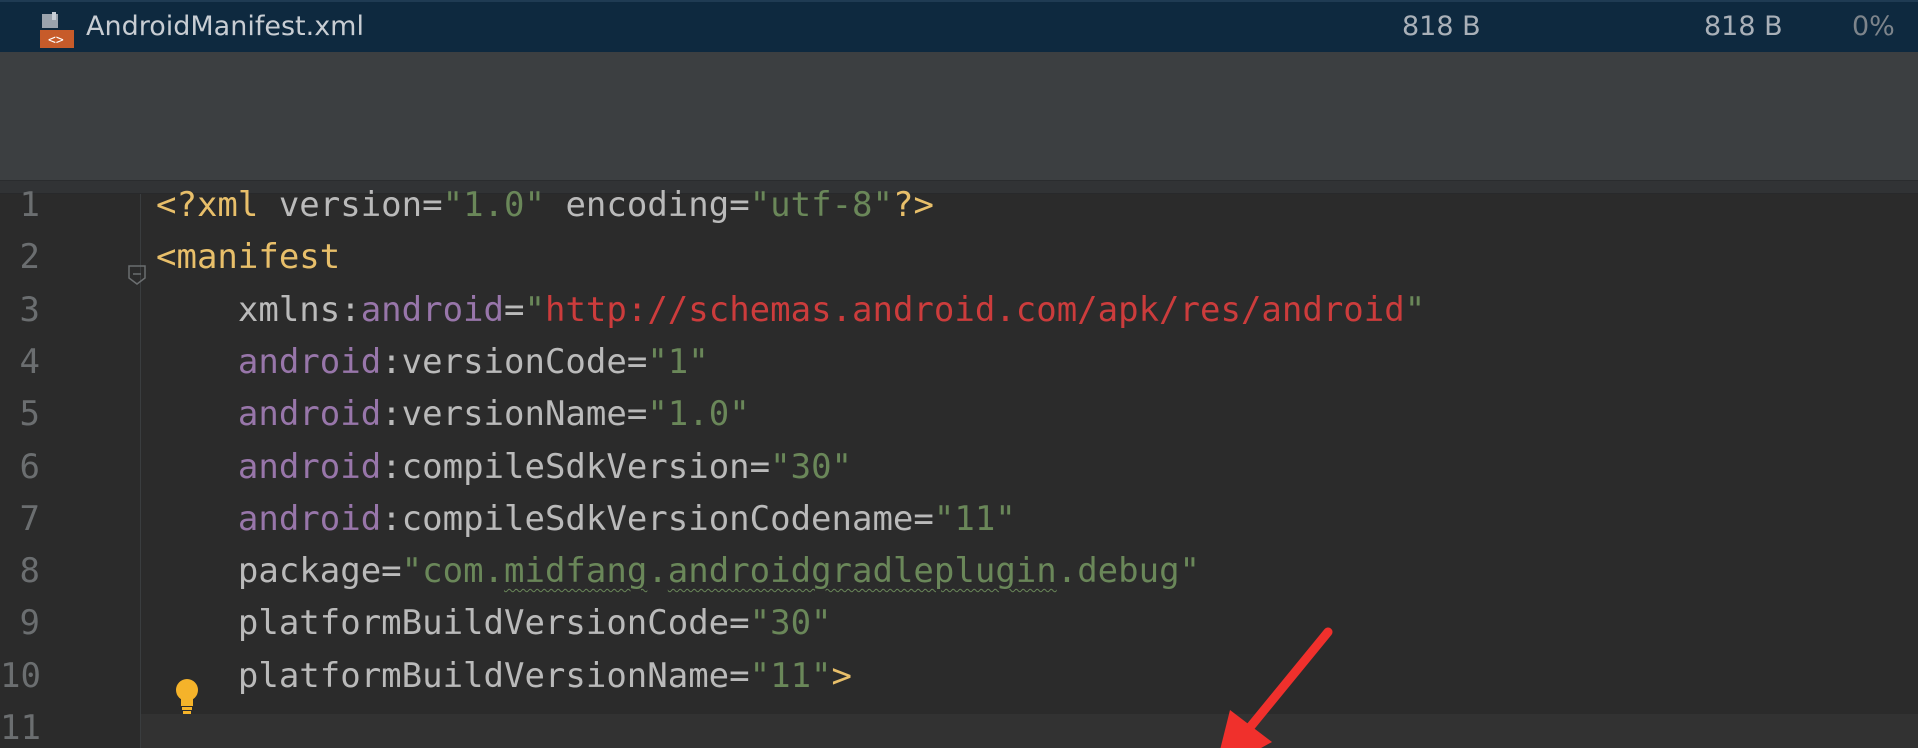 Image resolution: width=1918 pixels, height=748 pixels. Describe the element at coordinates (258, 309) in the screenshot. I see `code-token: xmlns:` at that location.